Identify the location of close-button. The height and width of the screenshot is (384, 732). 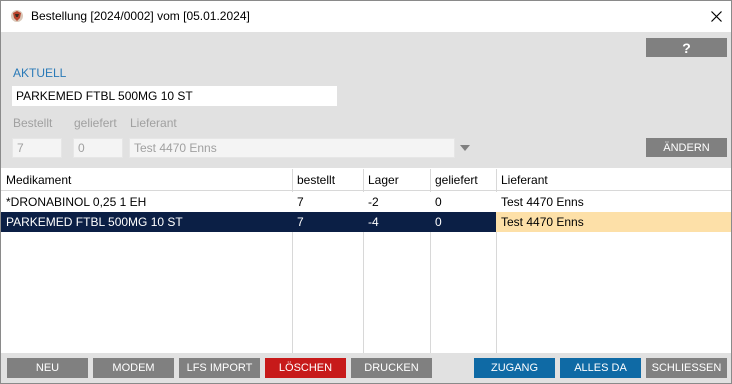
(716, 16).